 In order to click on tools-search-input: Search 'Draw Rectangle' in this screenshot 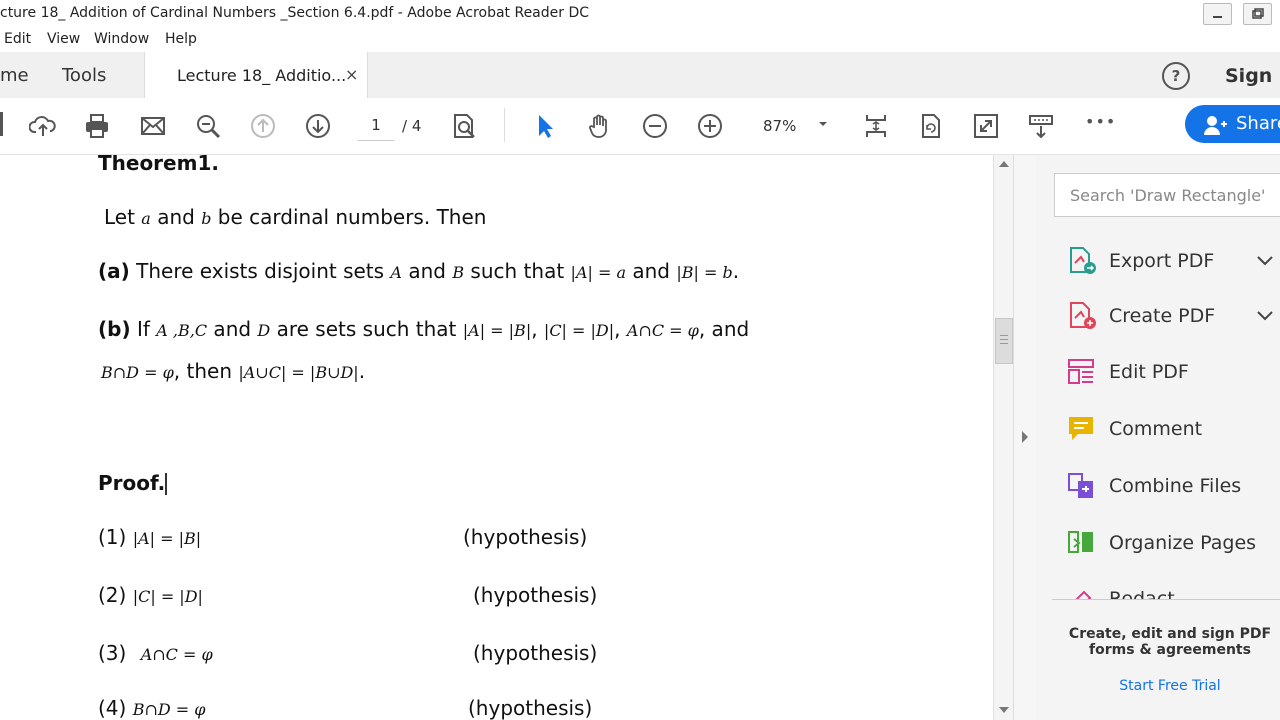, I will do `click(1167, 195)`.